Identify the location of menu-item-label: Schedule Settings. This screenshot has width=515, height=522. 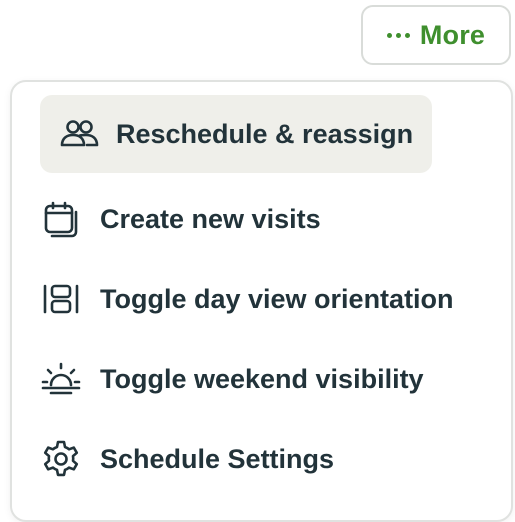
(217, 458).